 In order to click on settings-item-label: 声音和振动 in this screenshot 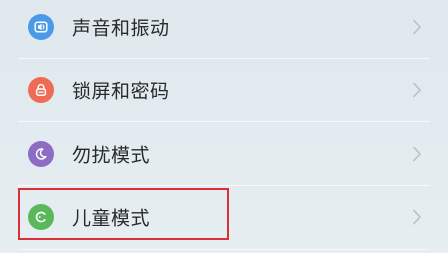, I will do `click(121, 28)`.